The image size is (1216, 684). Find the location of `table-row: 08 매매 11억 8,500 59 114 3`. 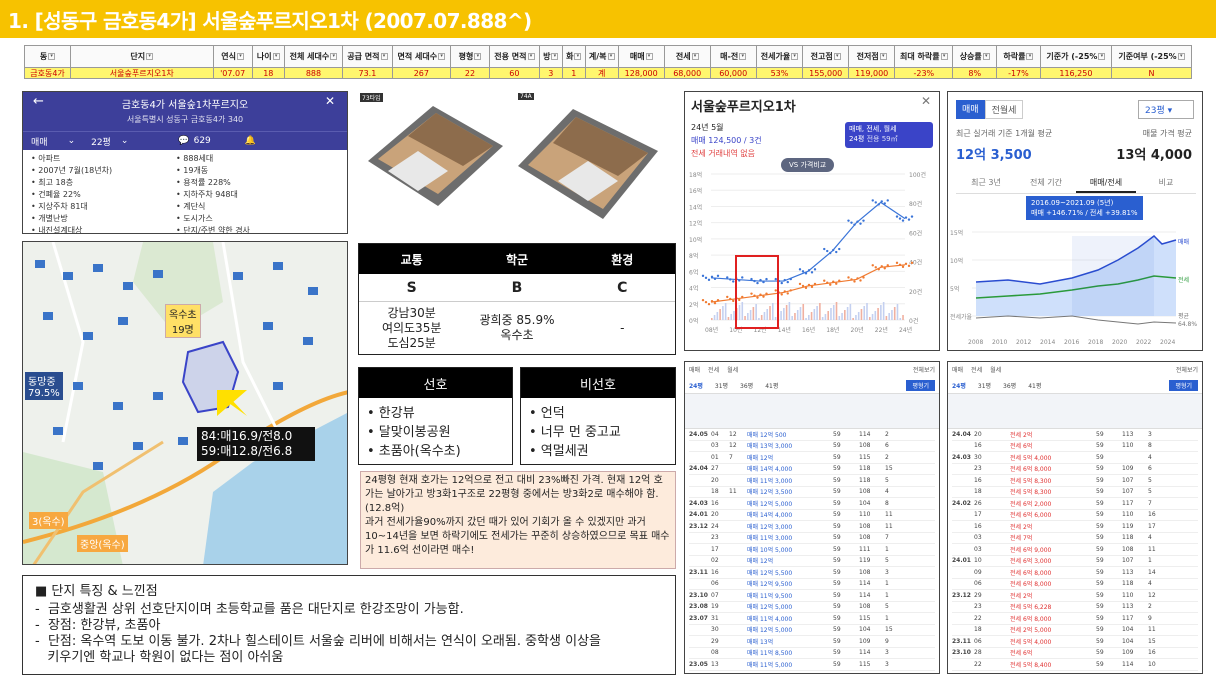

table-row: 08 매매 11억 8,500 59 114 3 is located at coordinates (812, 653).